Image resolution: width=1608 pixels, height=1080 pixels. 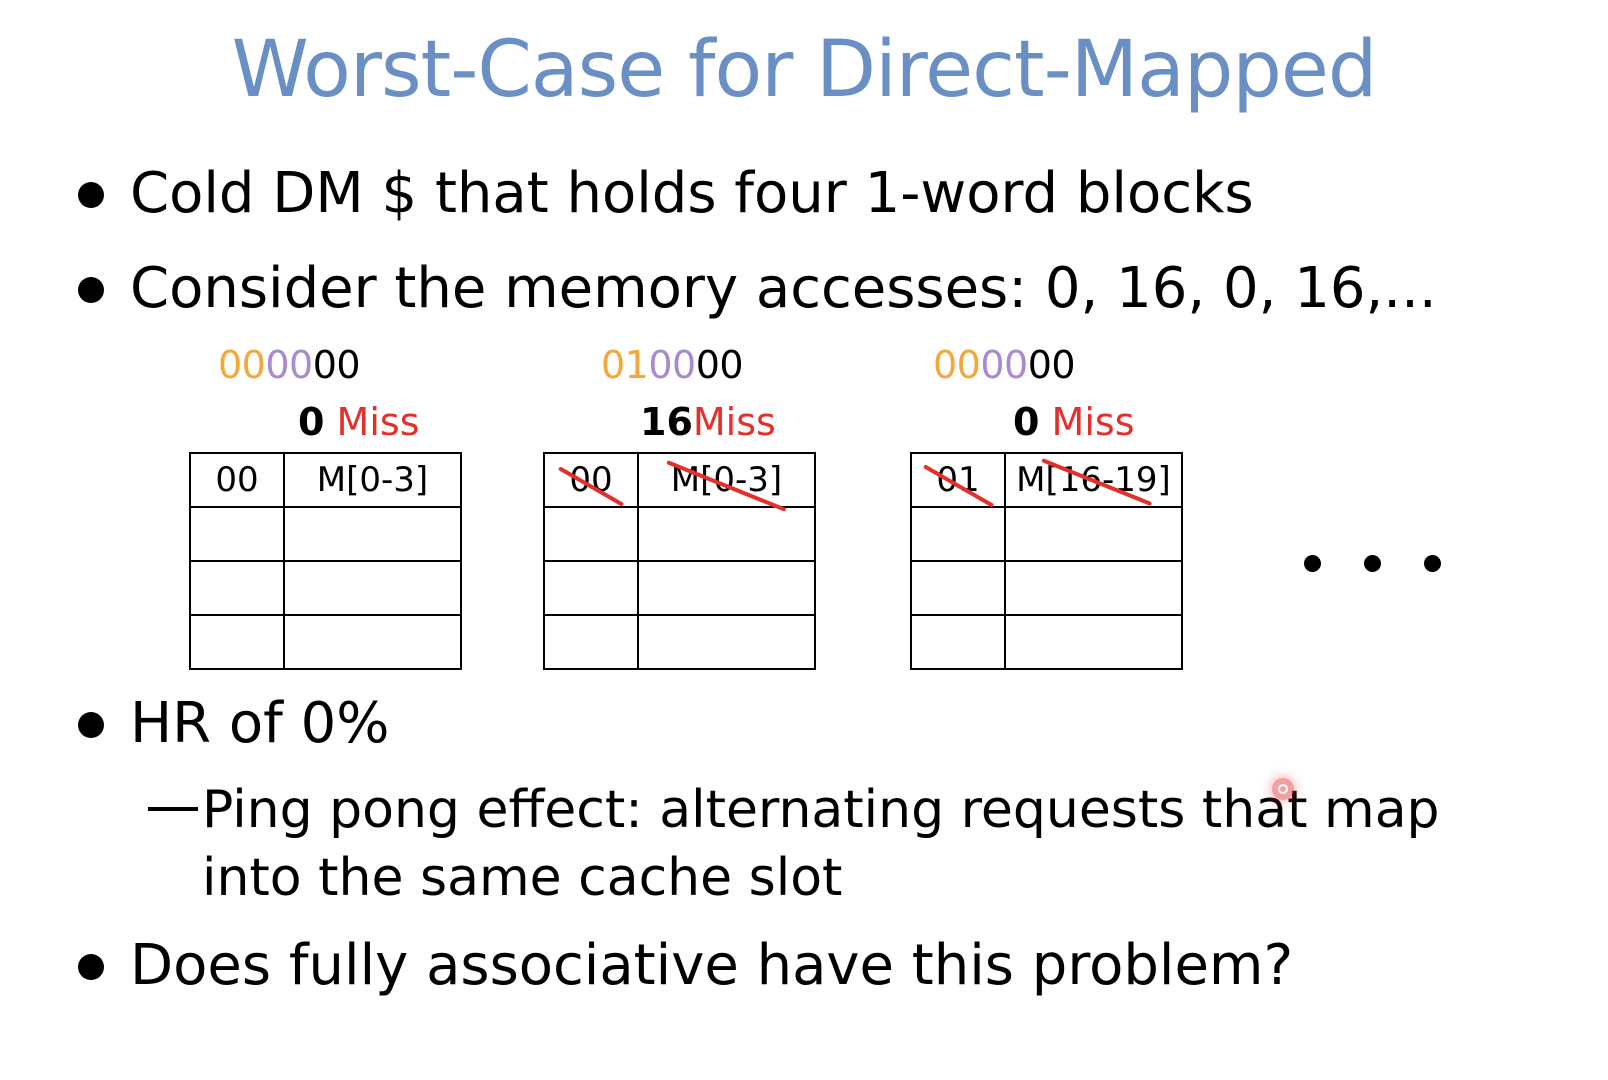 I want to click on address-bits-1: 010000, so click(x=672, y=365).